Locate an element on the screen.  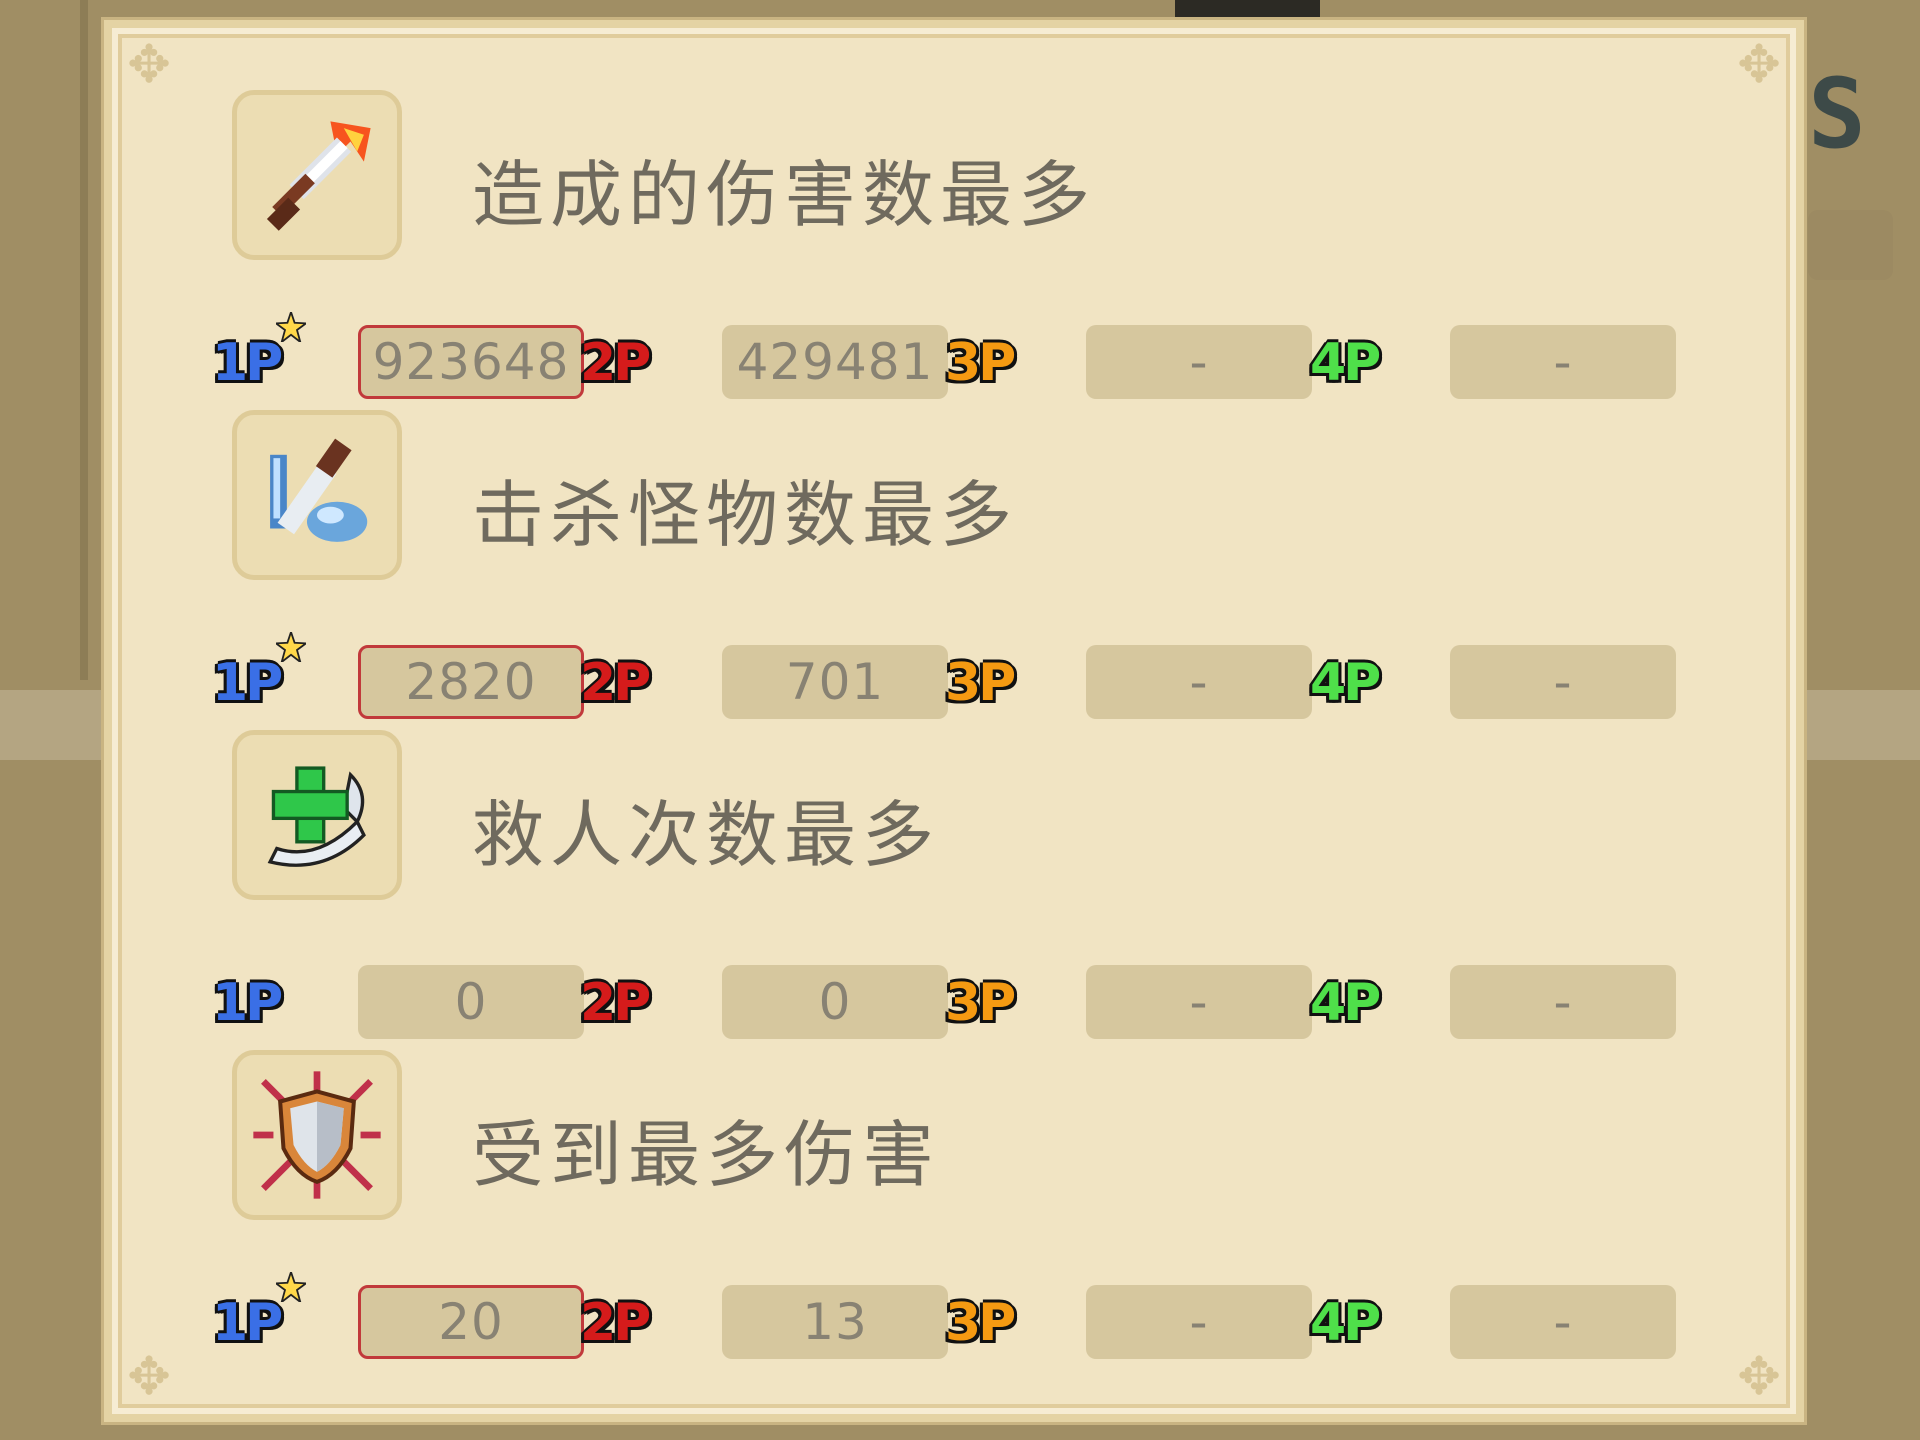
background-tile is located at coordinates (1850, 245).